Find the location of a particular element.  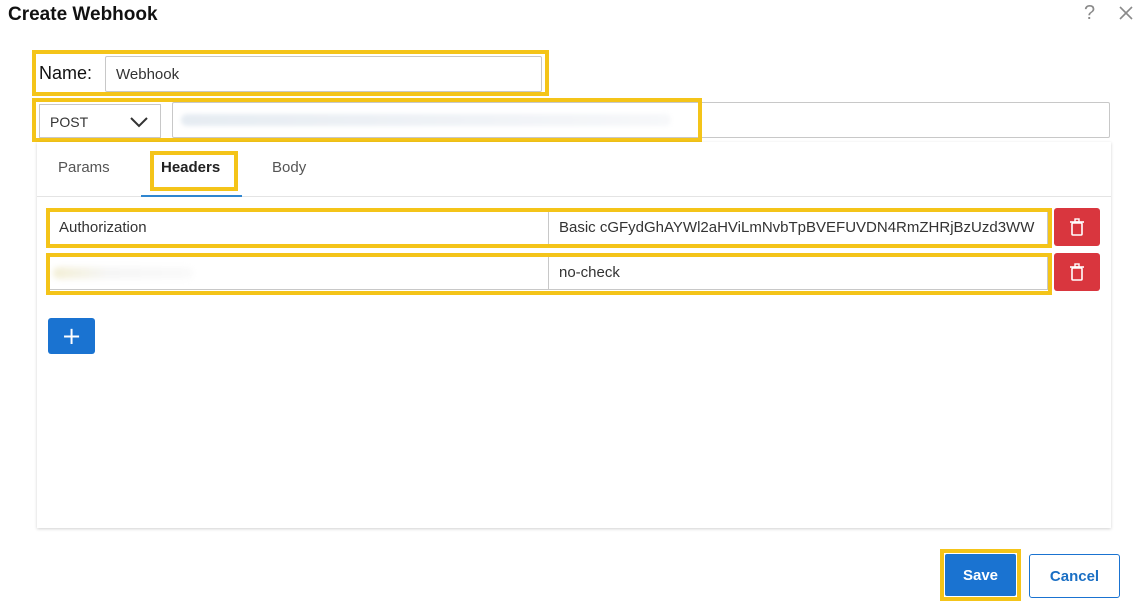

close-icon is located at coordinates (1126, 13).